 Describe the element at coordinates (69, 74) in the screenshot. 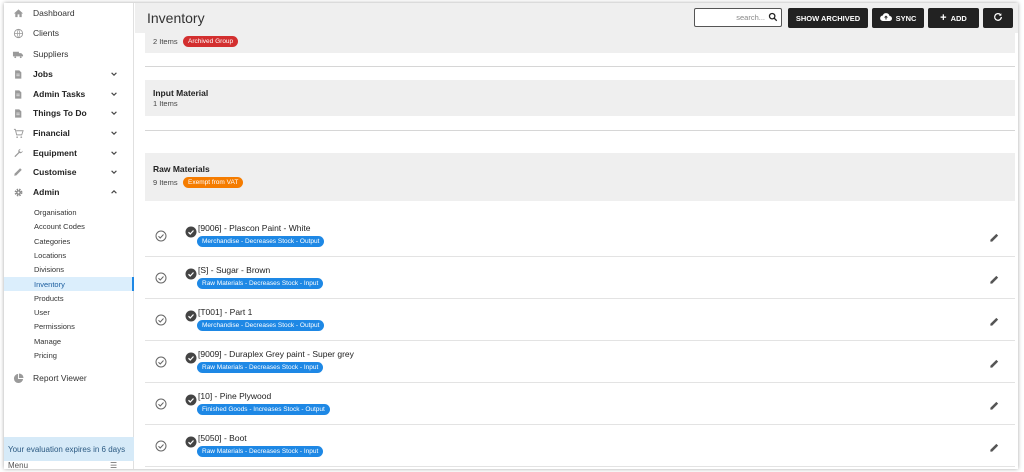

I see `sidebar-item-jobs: Jobs` at that location.